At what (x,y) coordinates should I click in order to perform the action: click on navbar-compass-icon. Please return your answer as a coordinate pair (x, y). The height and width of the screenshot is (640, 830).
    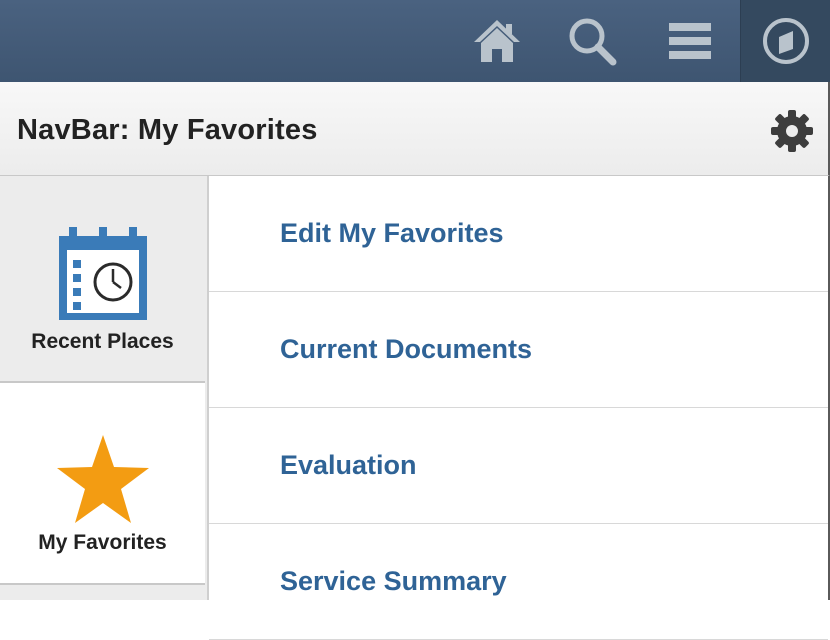
    Looking at the image, I should click on (786, 41).